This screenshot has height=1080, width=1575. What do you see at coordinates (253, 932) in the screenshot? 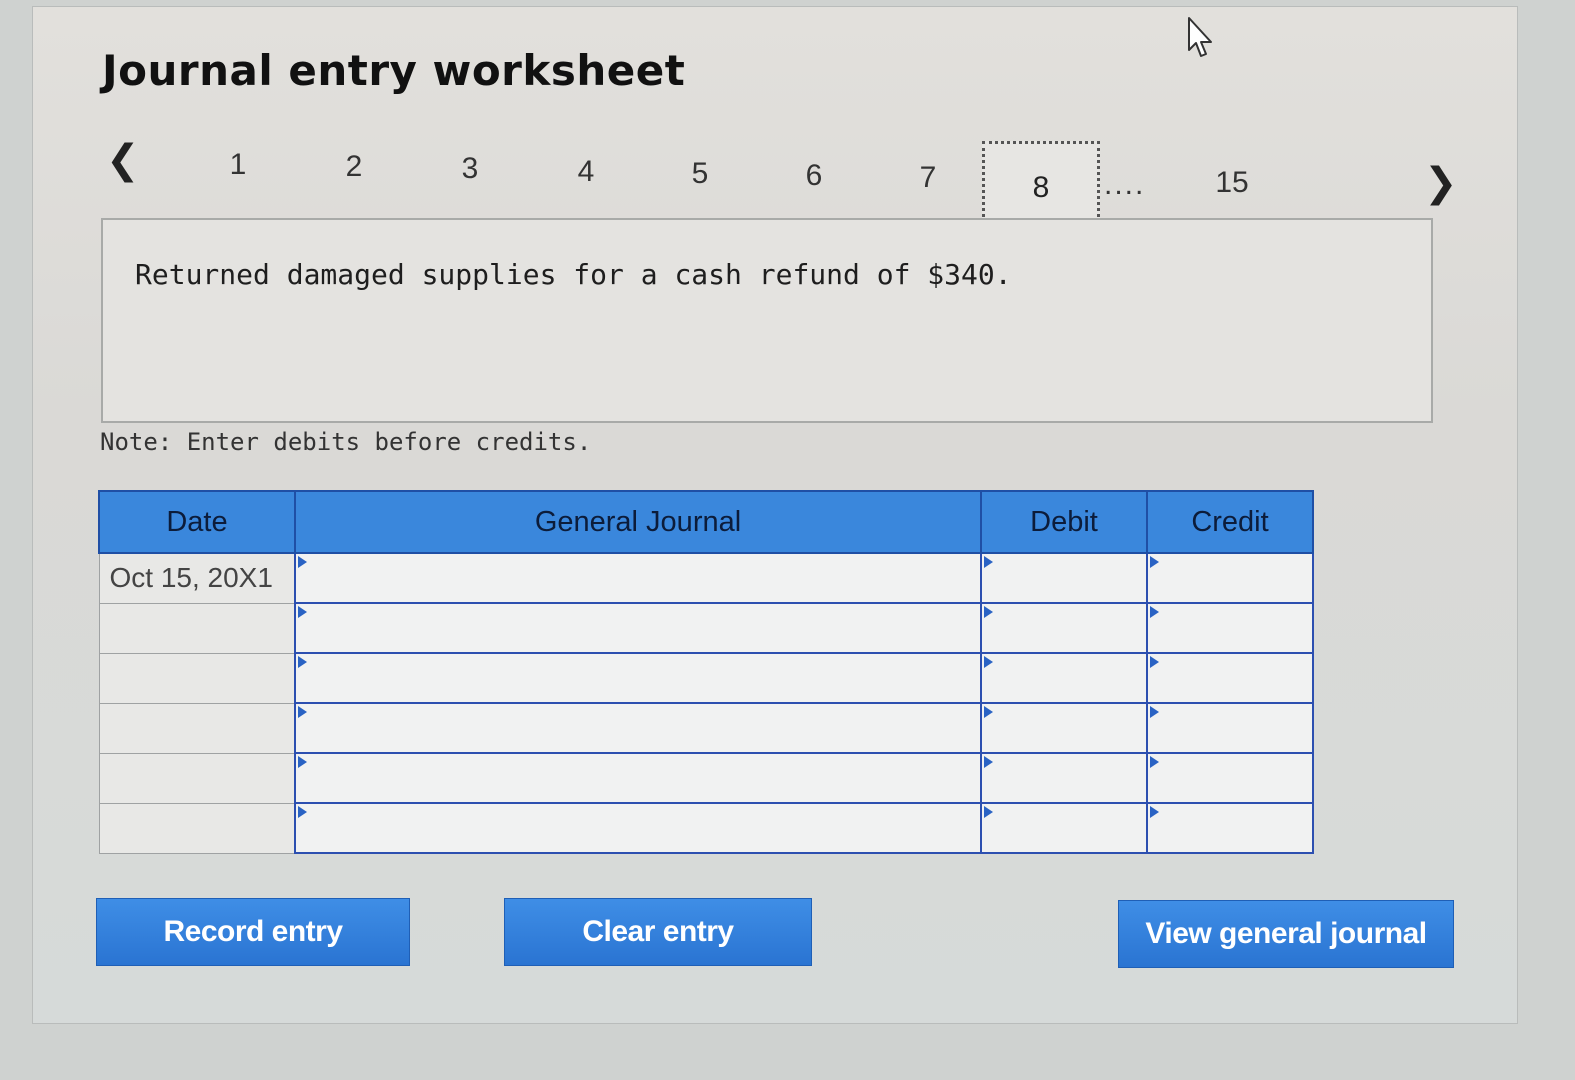
I see `record-entry-button: Record entry` at bounding box center [253, 932].